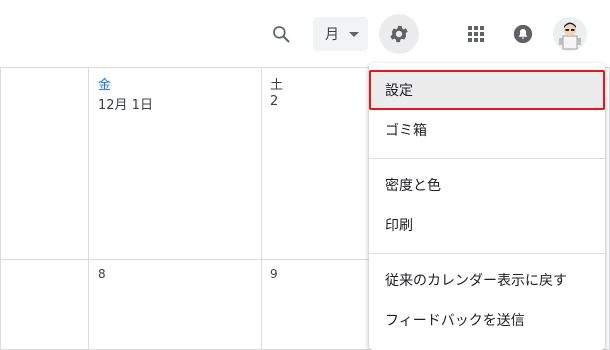 The height and width of the screenshot is (350, 610). I want to click on notifications-button, so click(523, 34).